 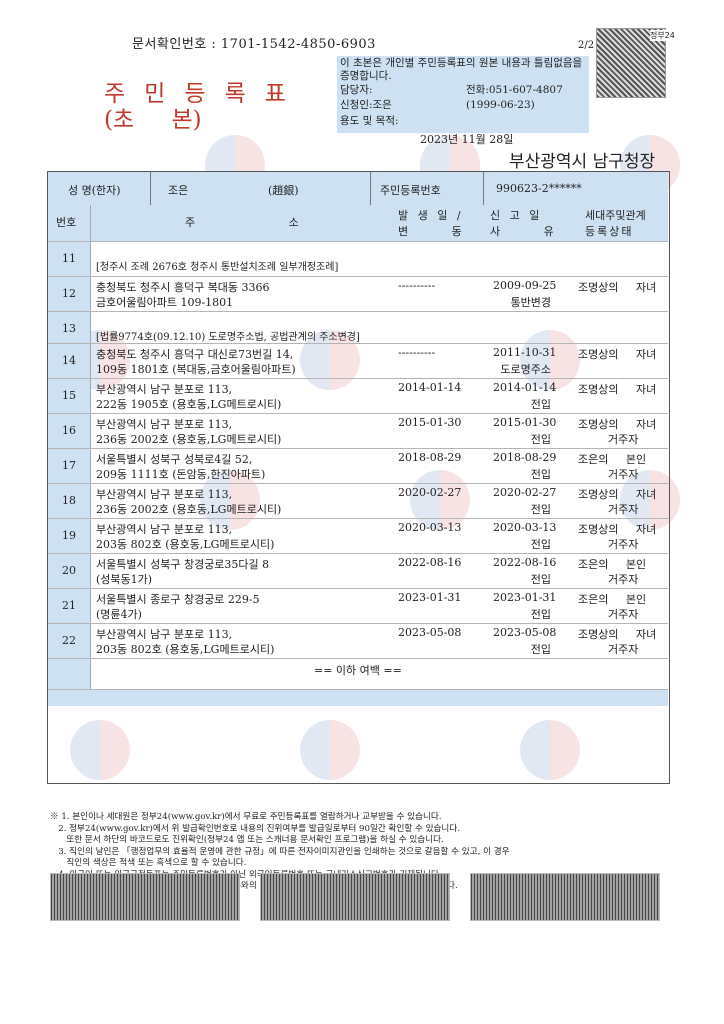 I want to click on rrn-value: 990623-2******, so click(x=539, y=188).